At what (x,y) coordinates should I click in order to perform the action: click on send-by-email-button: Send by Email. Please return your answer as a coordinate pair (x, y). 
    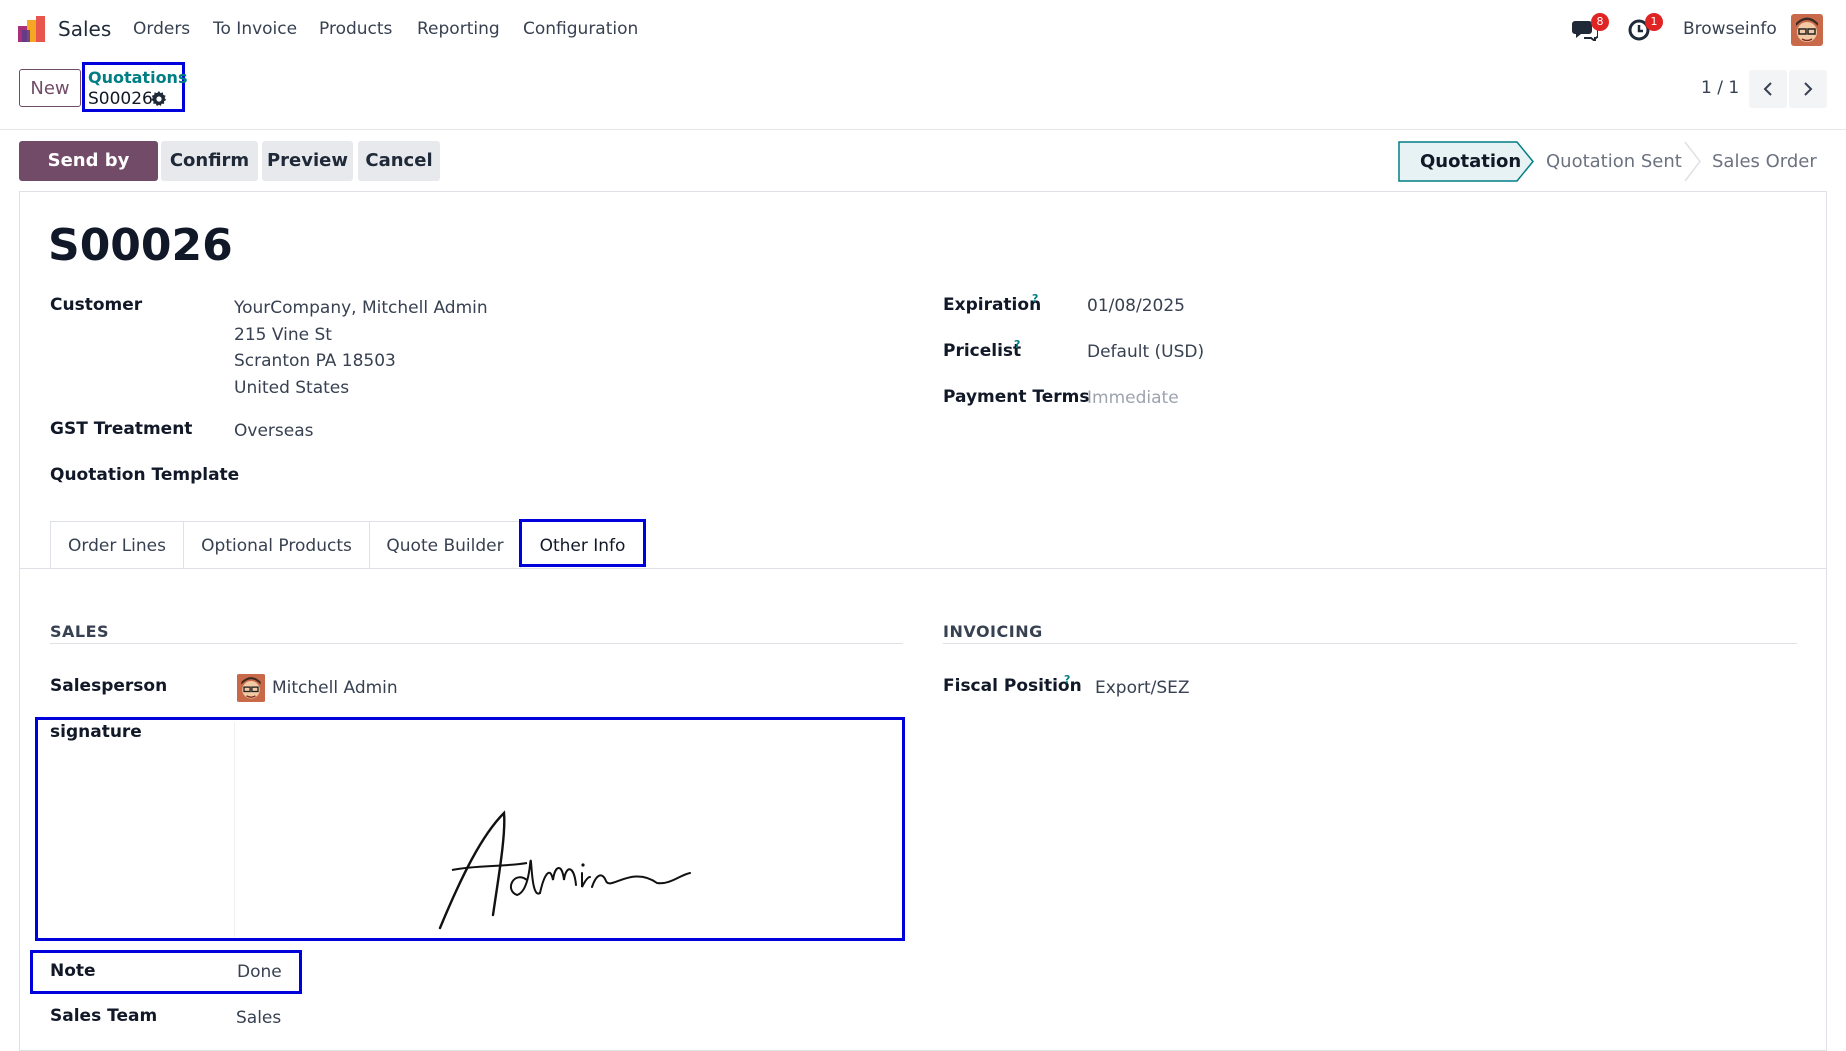
    Looking at the image, I should click on (88, 176).